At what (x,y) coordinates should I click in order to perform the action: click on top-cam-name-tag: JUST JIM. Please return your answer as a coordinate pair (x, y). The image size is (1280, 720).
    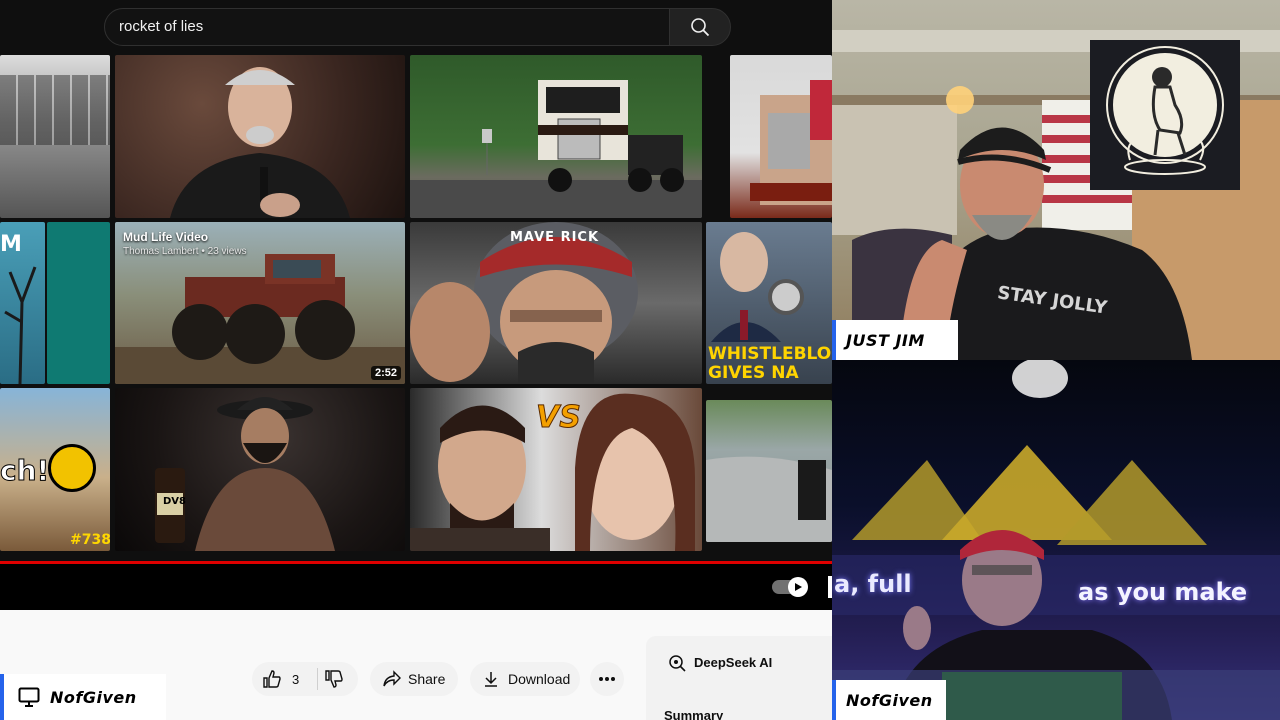
    Looking at the image, I should click on (895, 340).